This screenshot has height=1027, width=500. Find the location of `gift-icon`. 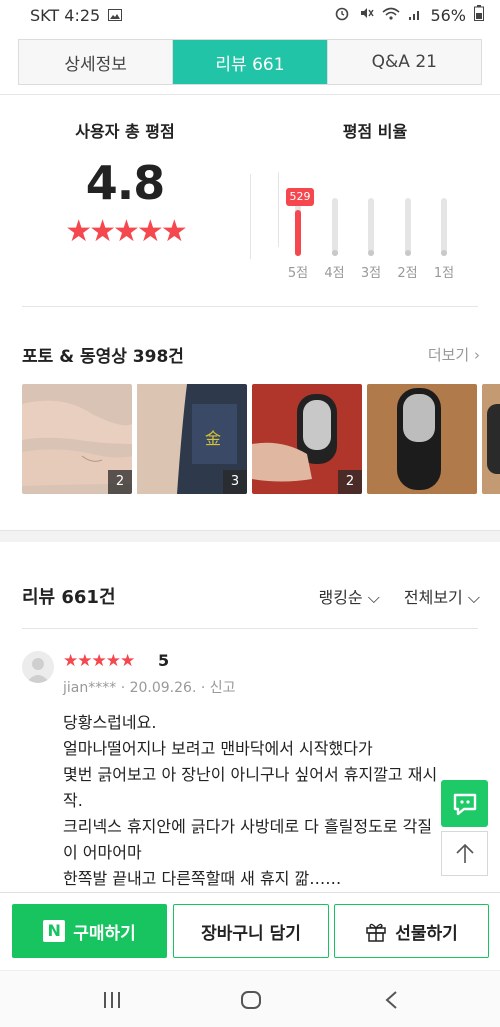

gift-icon is located at coordinates (376, 932).